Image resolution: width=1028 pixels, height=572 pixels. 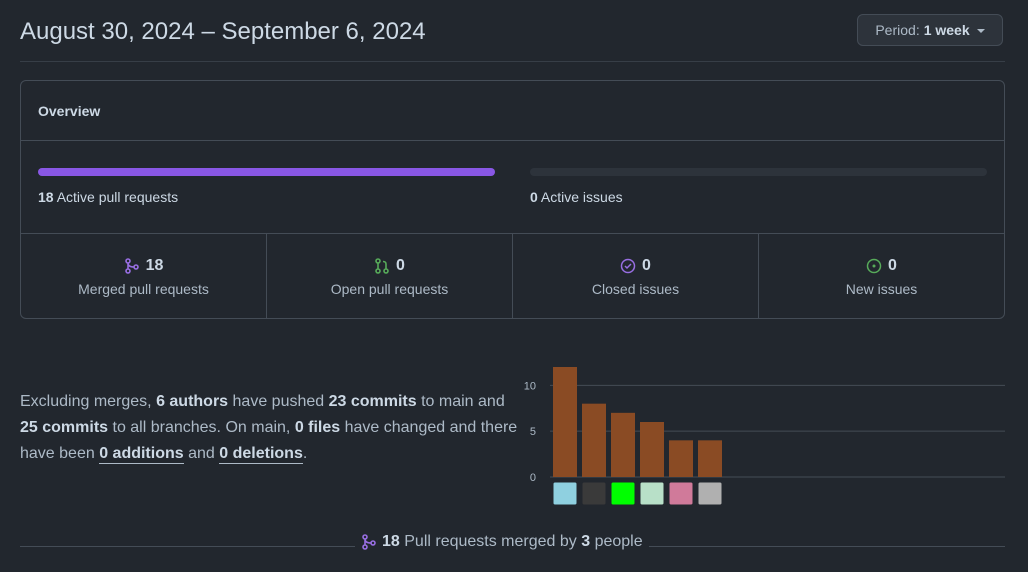 What do you see at coordinates (581, 197) in the screenshot?
I see `active-issues-label: Active issues` at bounding box center [581, 197].